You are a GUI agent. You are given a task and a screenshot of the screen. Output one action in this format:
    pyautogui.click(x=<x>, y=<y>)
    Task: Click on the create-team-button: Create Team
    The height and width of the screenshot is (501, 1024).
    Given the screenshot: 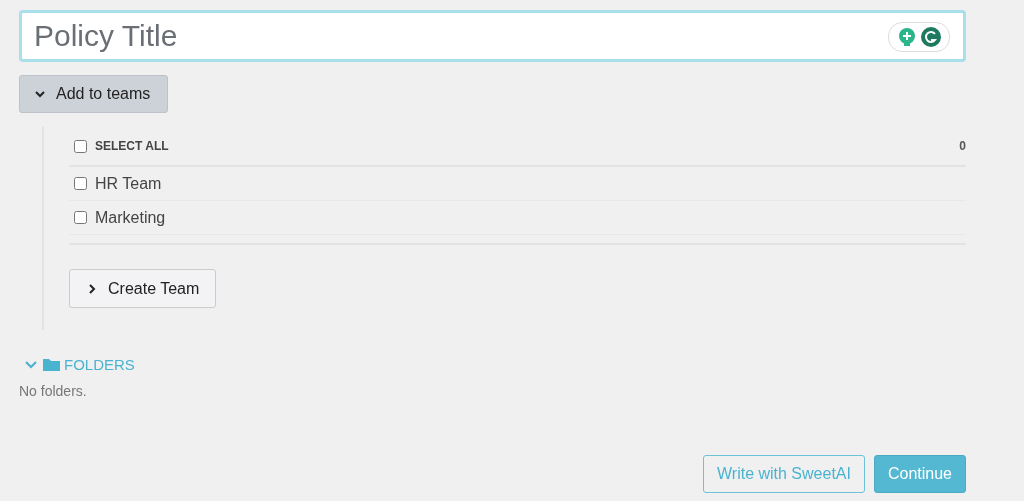 What is the action you would take?
    pyautogui.click(x=143, y=288)
    